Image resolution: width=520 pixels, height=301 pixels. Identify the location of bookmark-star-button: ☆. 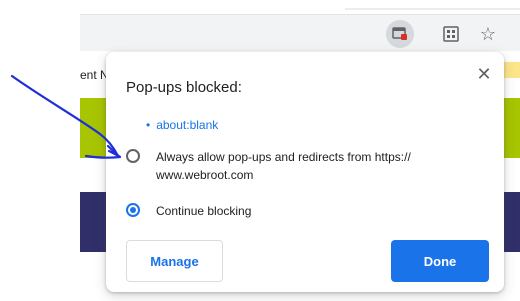
(488, 34).